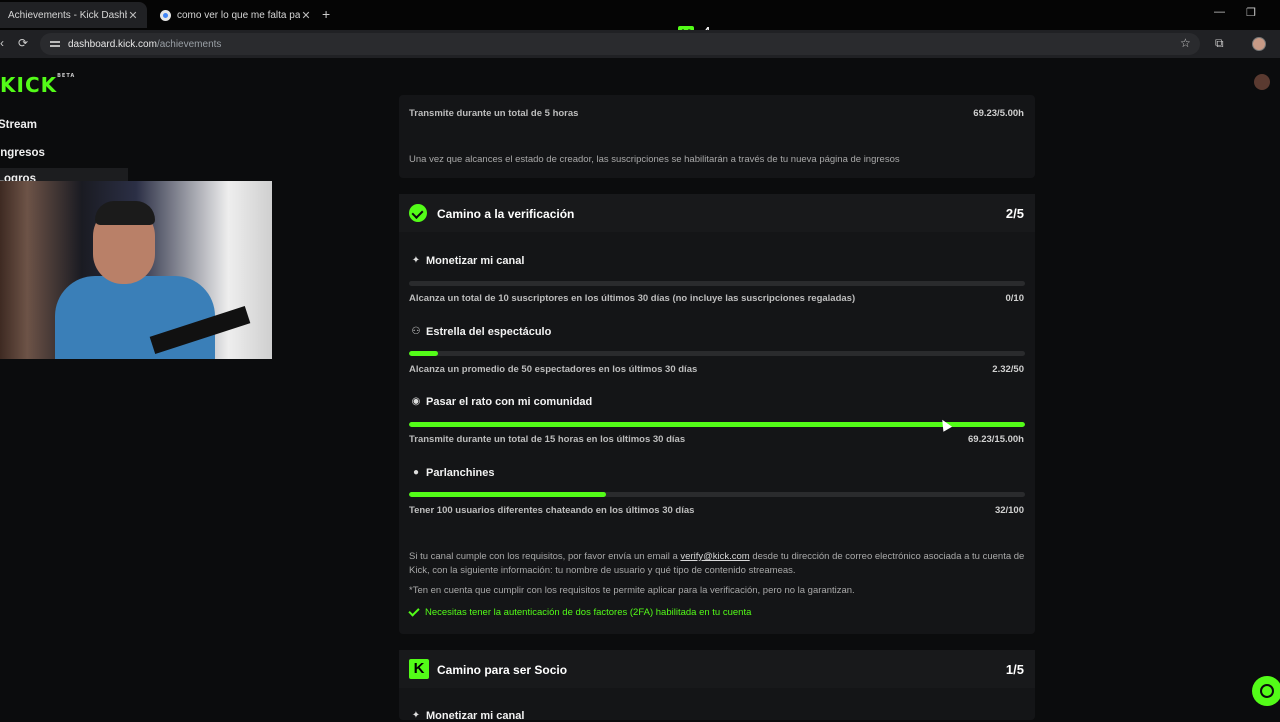  I want to click on item-title: Parlanchines, so click(460, 473).